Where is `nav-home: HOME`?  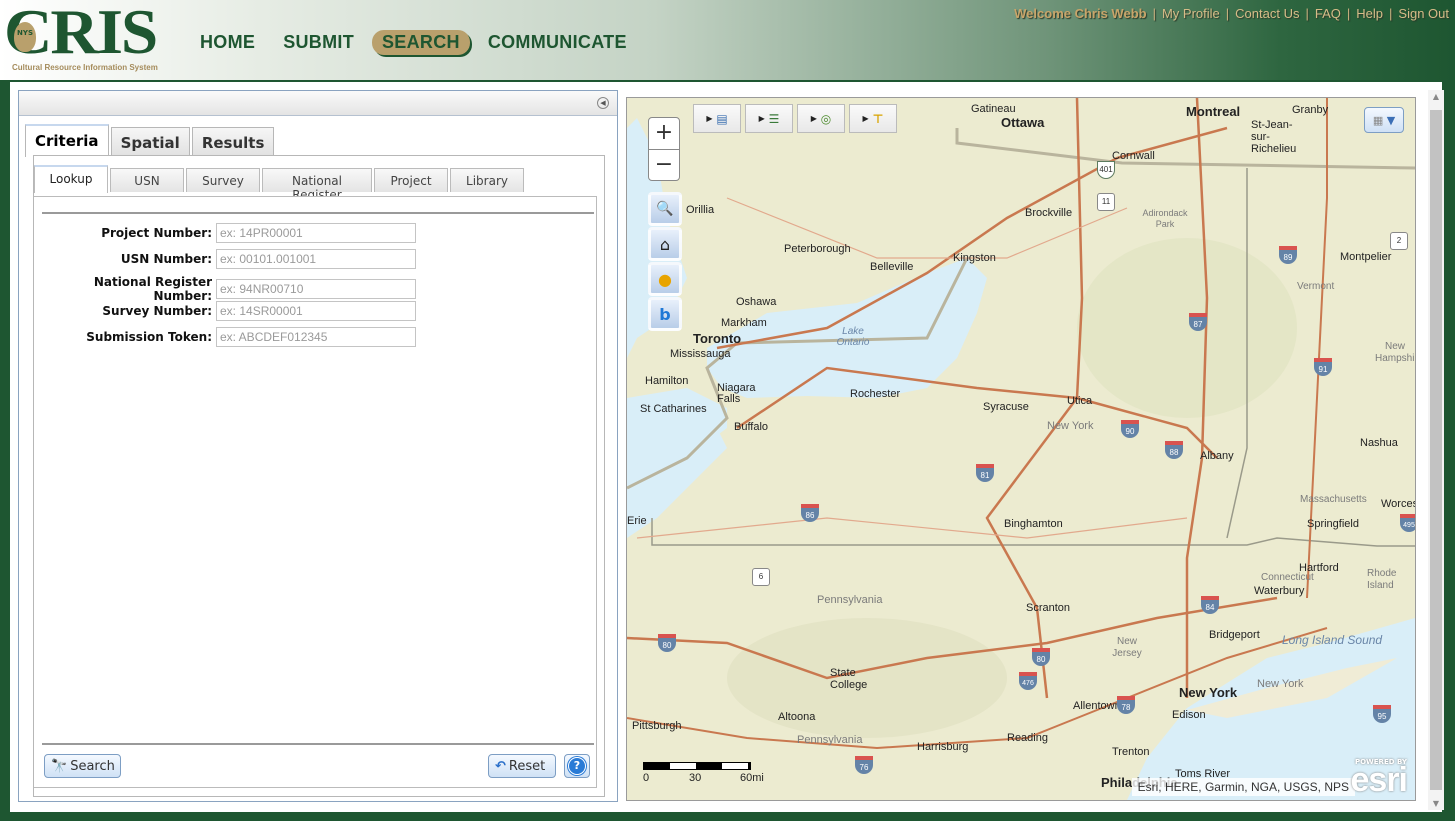
nav-home: HOME is located at coordinates (227, 42).